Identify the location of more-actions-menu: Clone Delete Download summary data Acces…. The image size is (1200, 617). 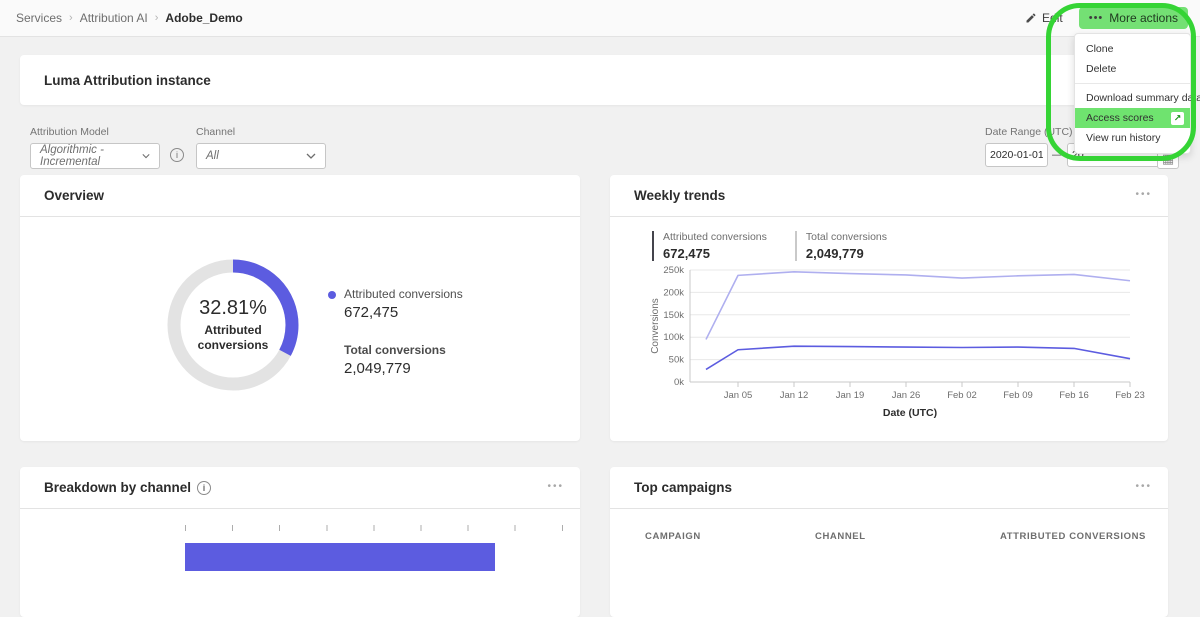
(1137, 93).